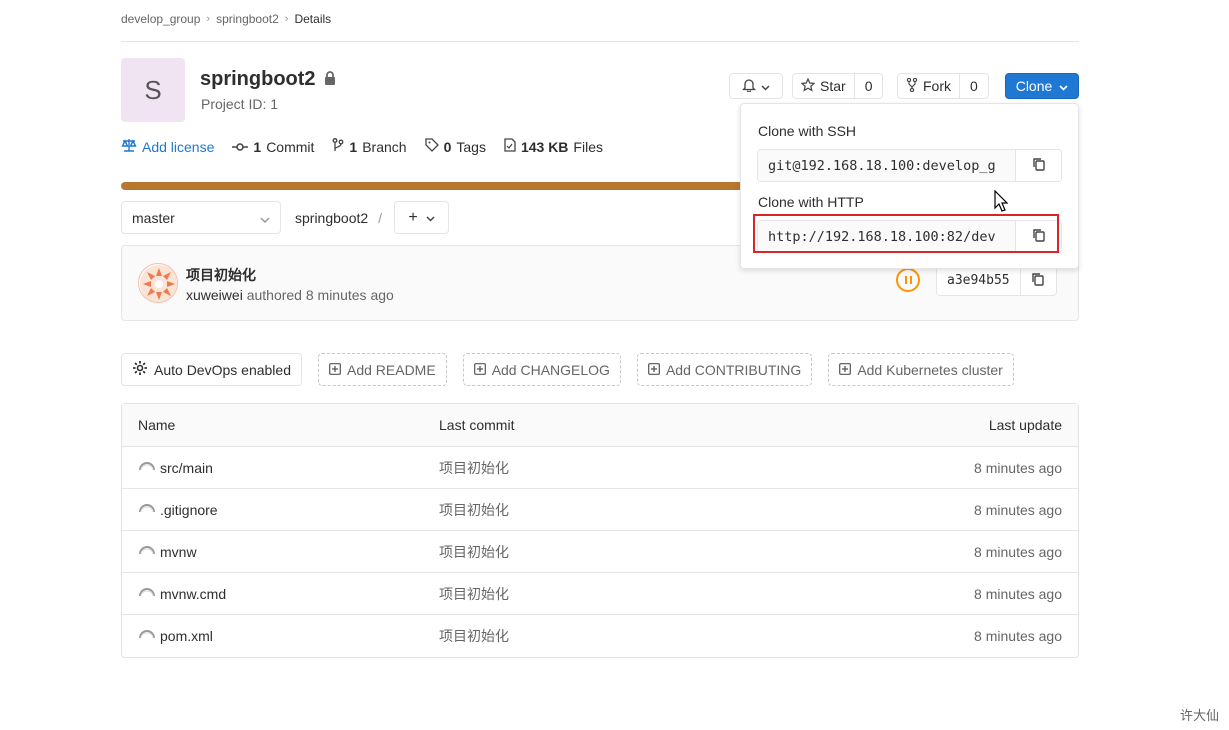  What do you see at coordinates (600, 26) in the screenshot?
I see `breadcrumb: develop_group › springboot2 › Details` at bounding box center [600, 26].